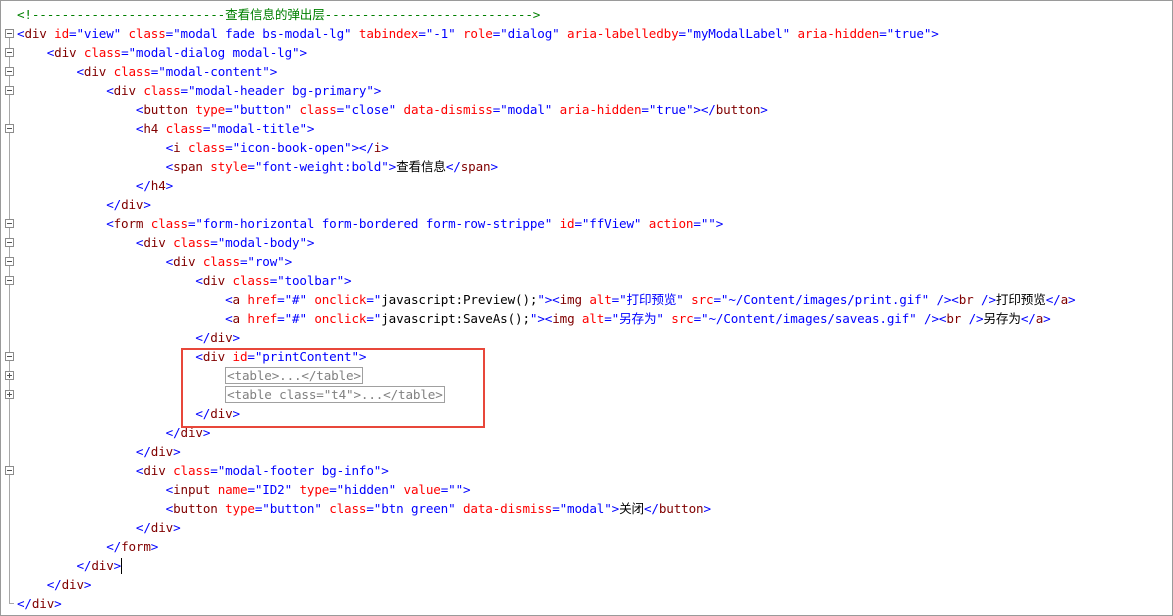 This screenshot has width=1173, height=616. What do you see at coordinates (594, 52) in the screenshot?
I see `code-line: <div class="modal-dialog modal-lg">` at bounding box center [594, 52].